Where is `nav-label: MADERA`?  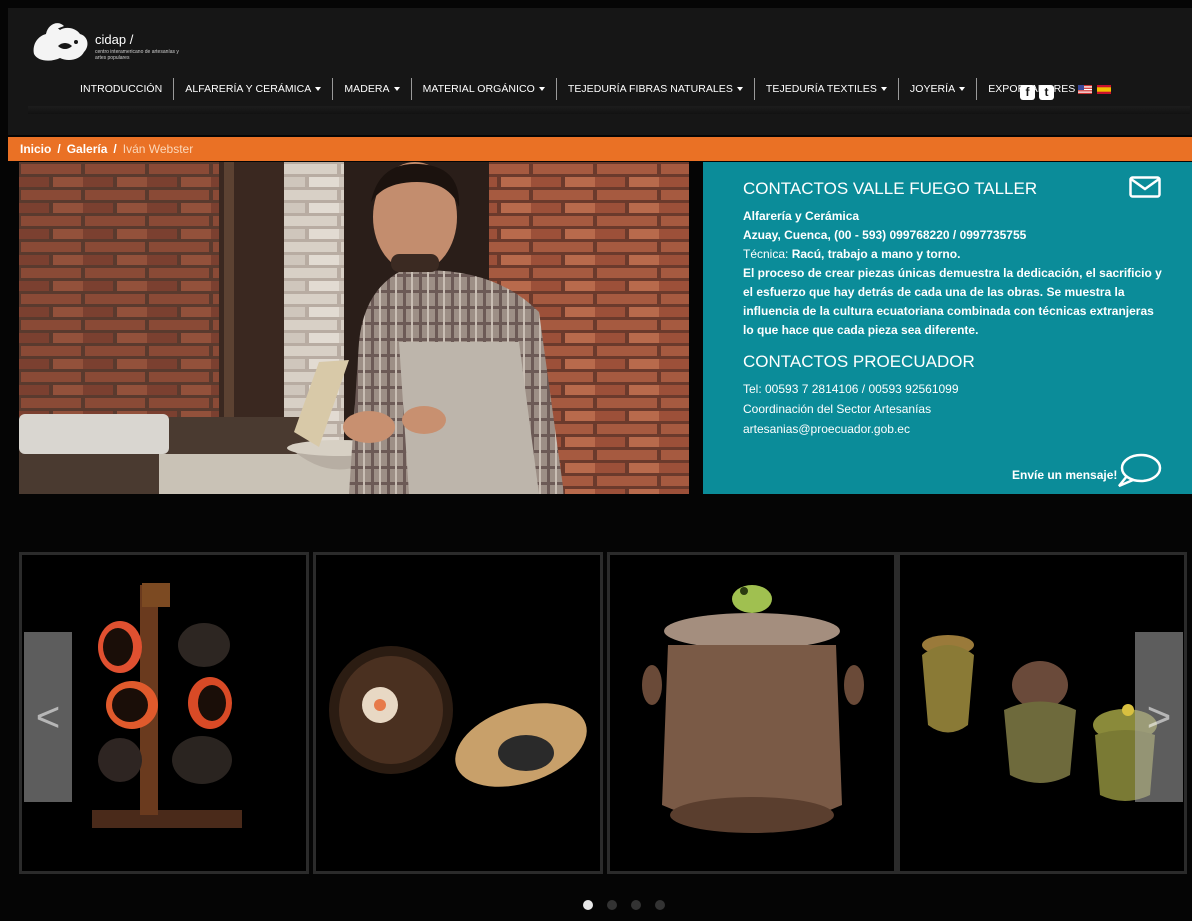
nav-label: MADERA is located at coordinates (367, 89).